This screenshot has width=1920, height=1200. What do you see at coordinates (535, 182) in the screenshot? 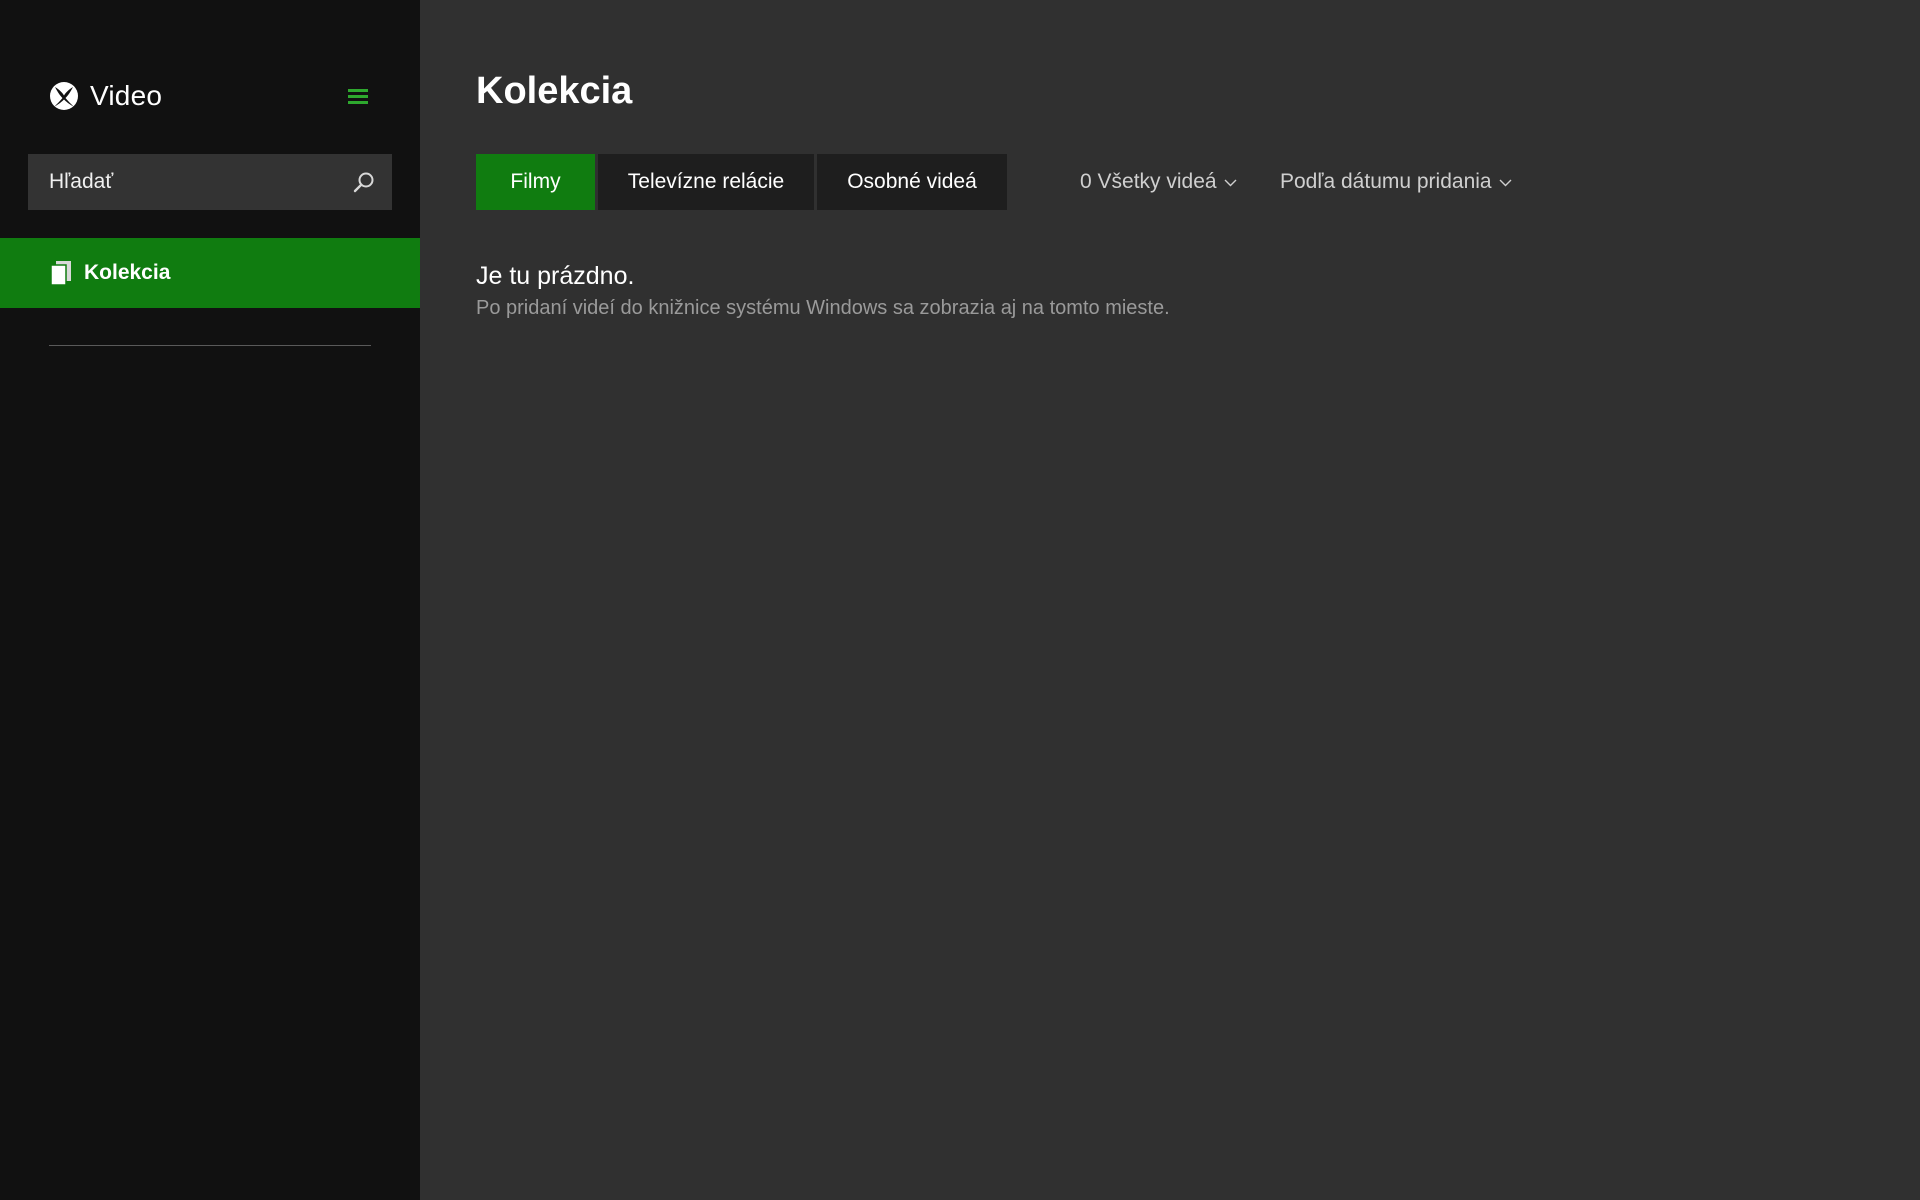
I see `tab-movies: Filmy` at bounding box center [535, 182].